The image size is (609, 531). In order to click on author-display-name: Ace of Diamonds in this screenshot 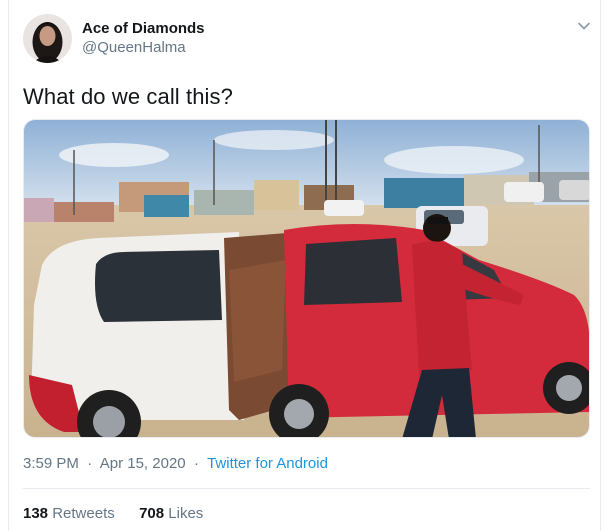, I will do `click(143, 28)`.